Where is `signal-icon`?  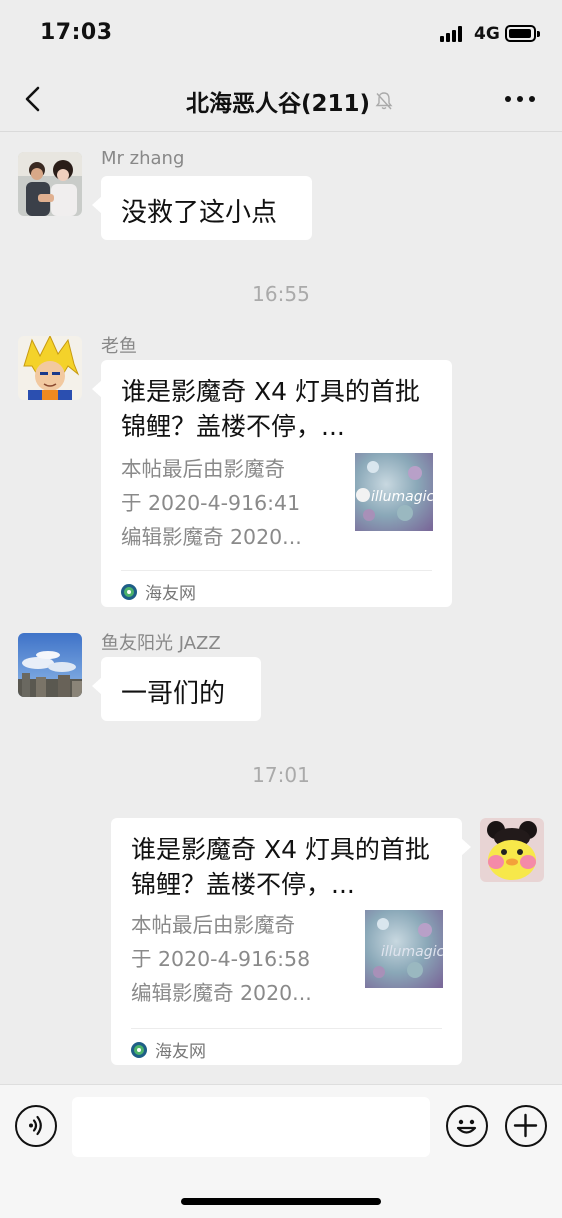 signal-icon is located at coordinates (454, 34).